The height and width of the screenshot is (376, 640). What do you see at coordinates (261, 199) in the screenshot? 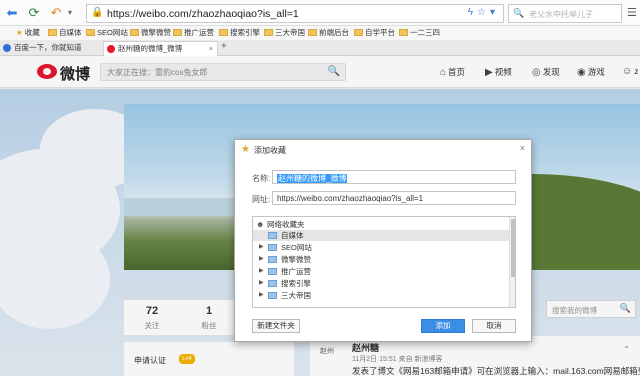
I see `url-label: 网址:` at bounding box center [261, 199].